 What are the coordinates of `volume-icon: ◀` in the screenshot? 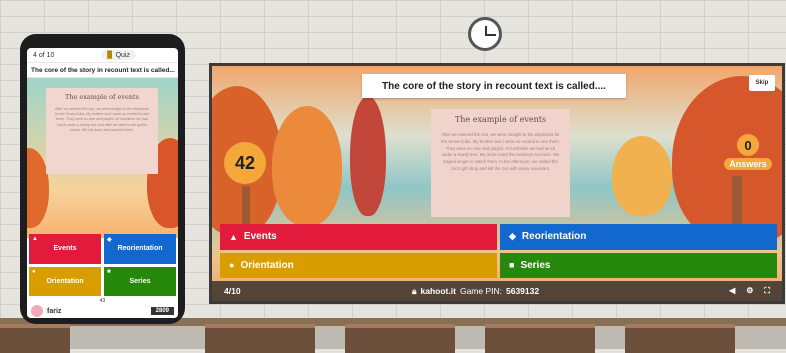 It's located at (732, 291).